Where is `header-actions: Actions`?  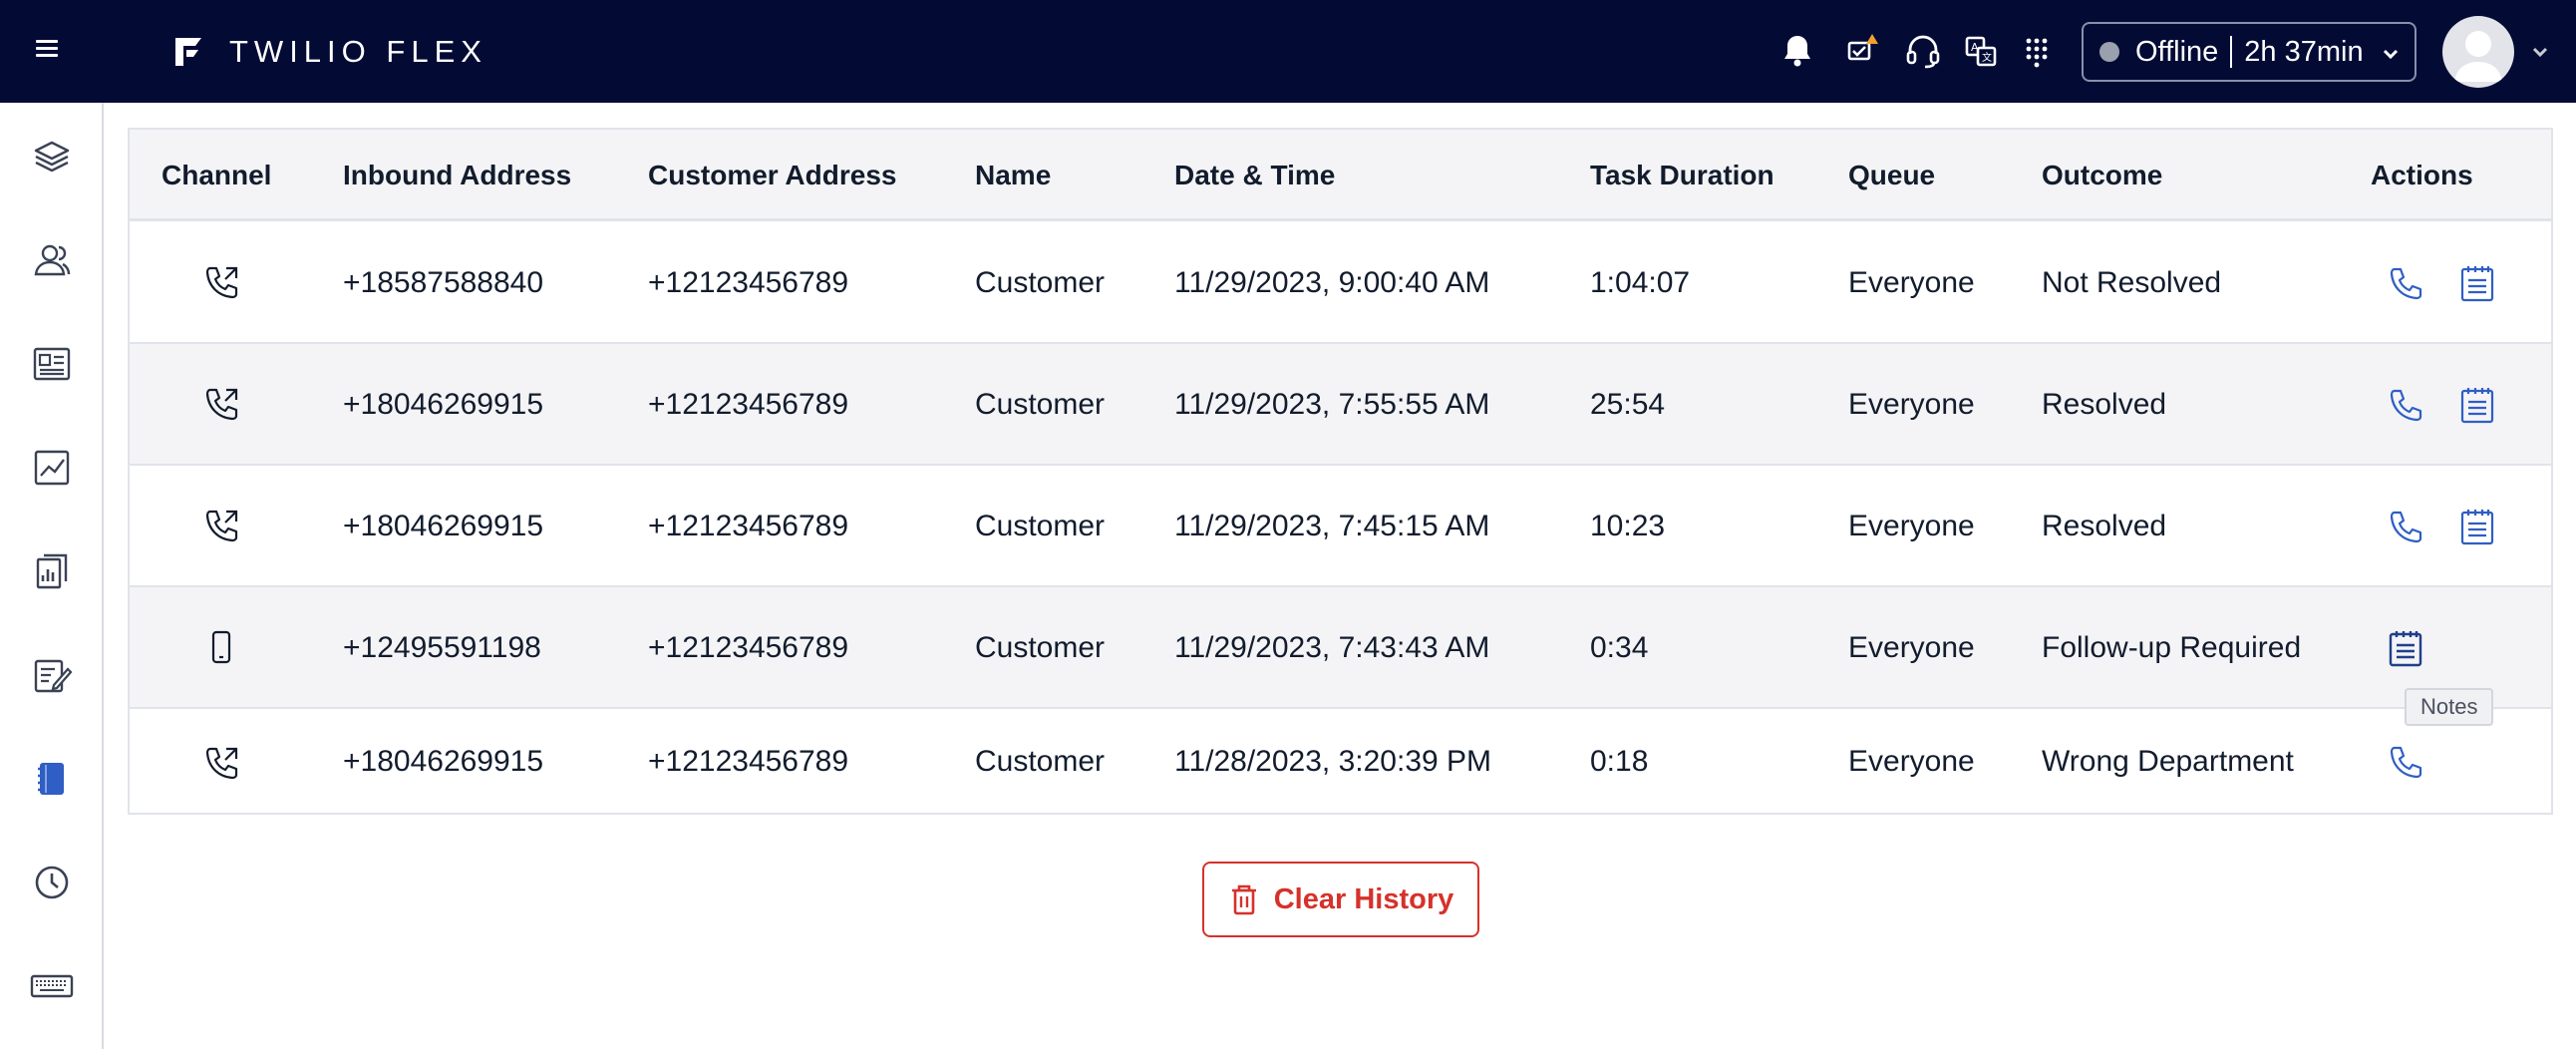
header-actions: Actions is located at coordinates (2422, 175).